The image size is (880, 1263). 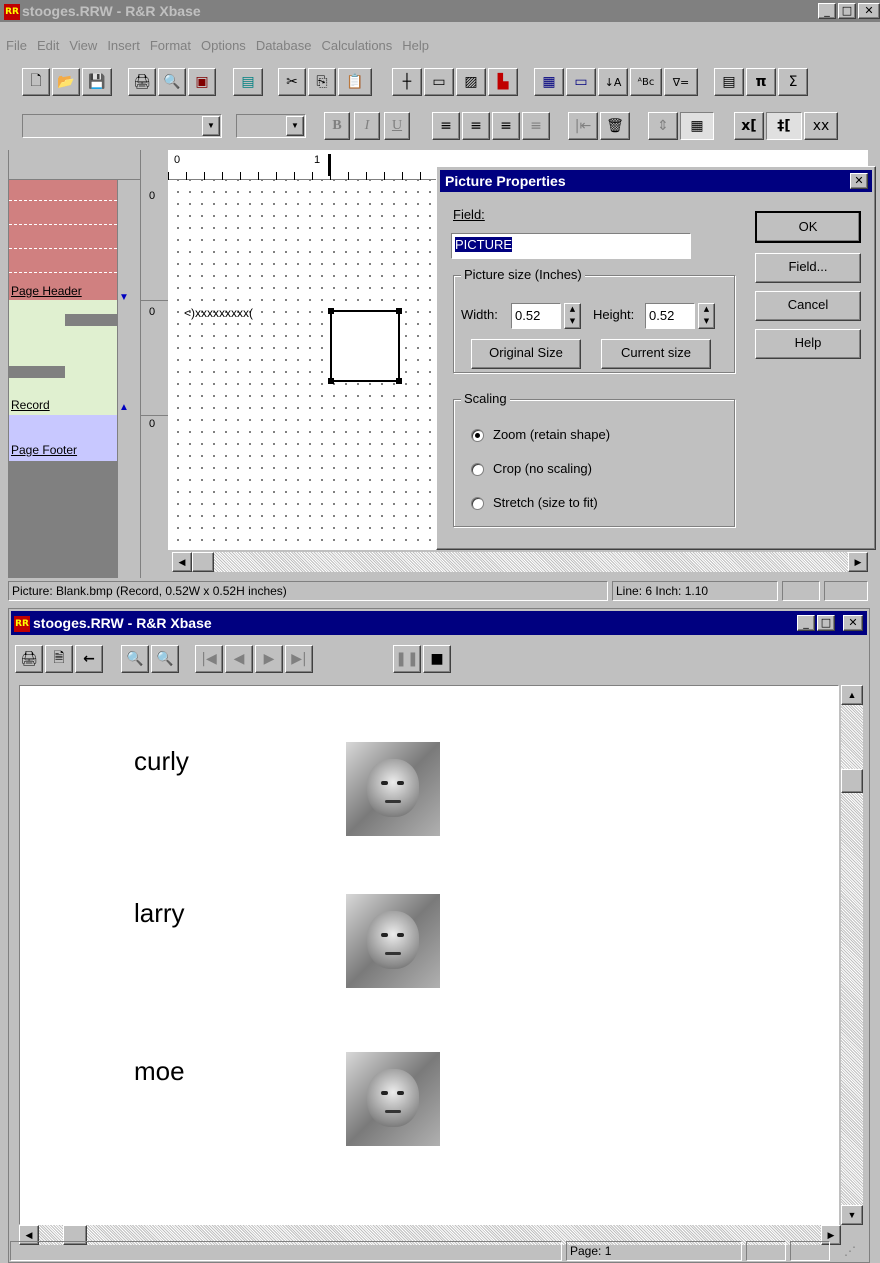 I want to click on chart-icon: ▙, so click(x=503, y=82).